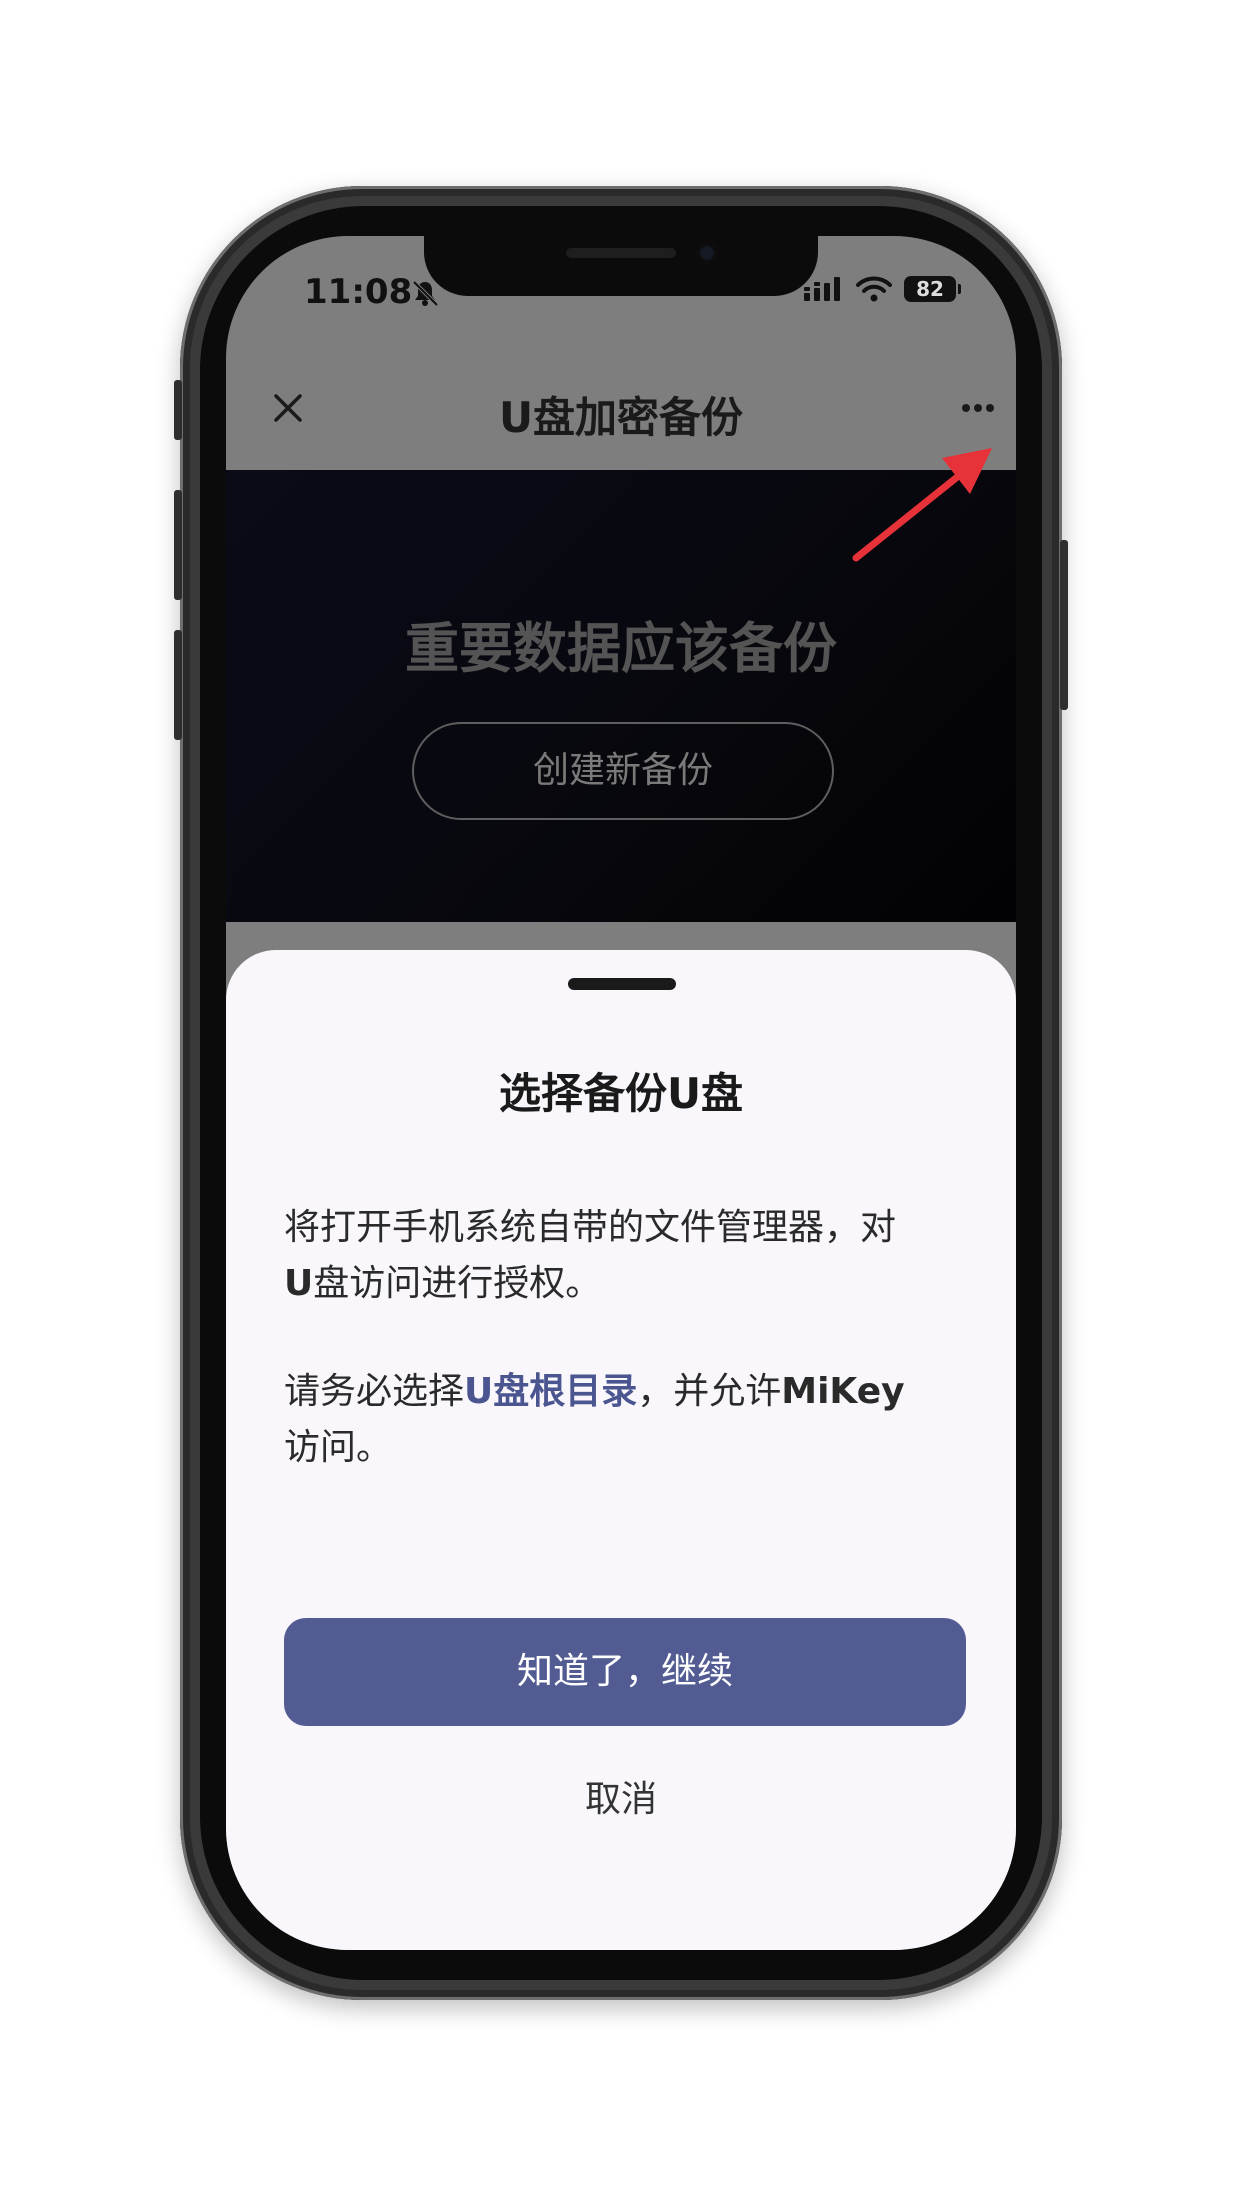  What do you see at coordinates (932, 289) in the screenshot?
I see `battery-icon: 82` at bounding box center [932, 289].